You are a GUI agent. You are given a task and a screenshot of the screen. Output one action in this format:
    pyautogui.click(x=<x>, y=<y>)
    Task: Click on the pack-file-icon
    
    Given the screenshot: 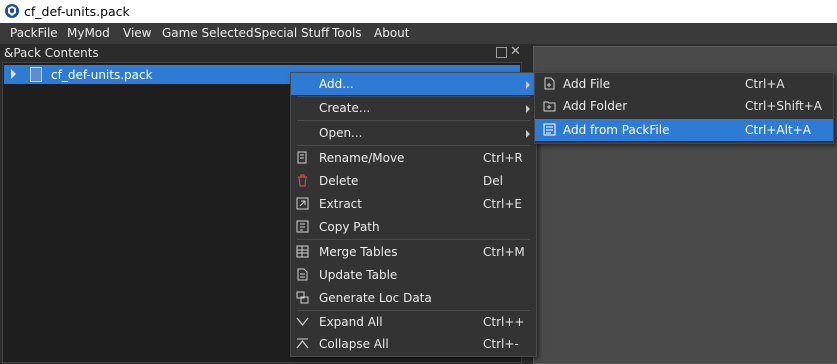 What is the action you would take?
    pyautogui.click(x=36, y=74)
    